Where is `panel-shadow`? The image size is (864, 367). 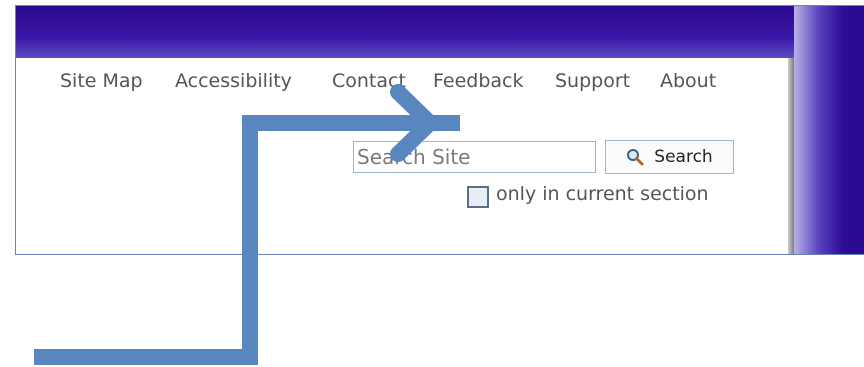
panel-shadow is located at coordinates (791, 156).